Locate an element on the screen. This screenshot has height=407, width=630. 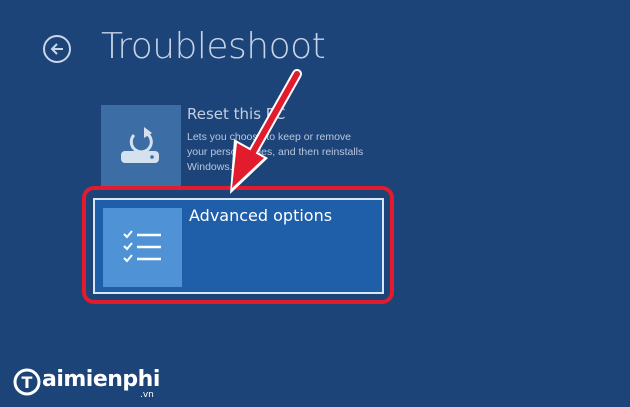
watermark: T aimienphi .vn is located at coordinates (102, 383).